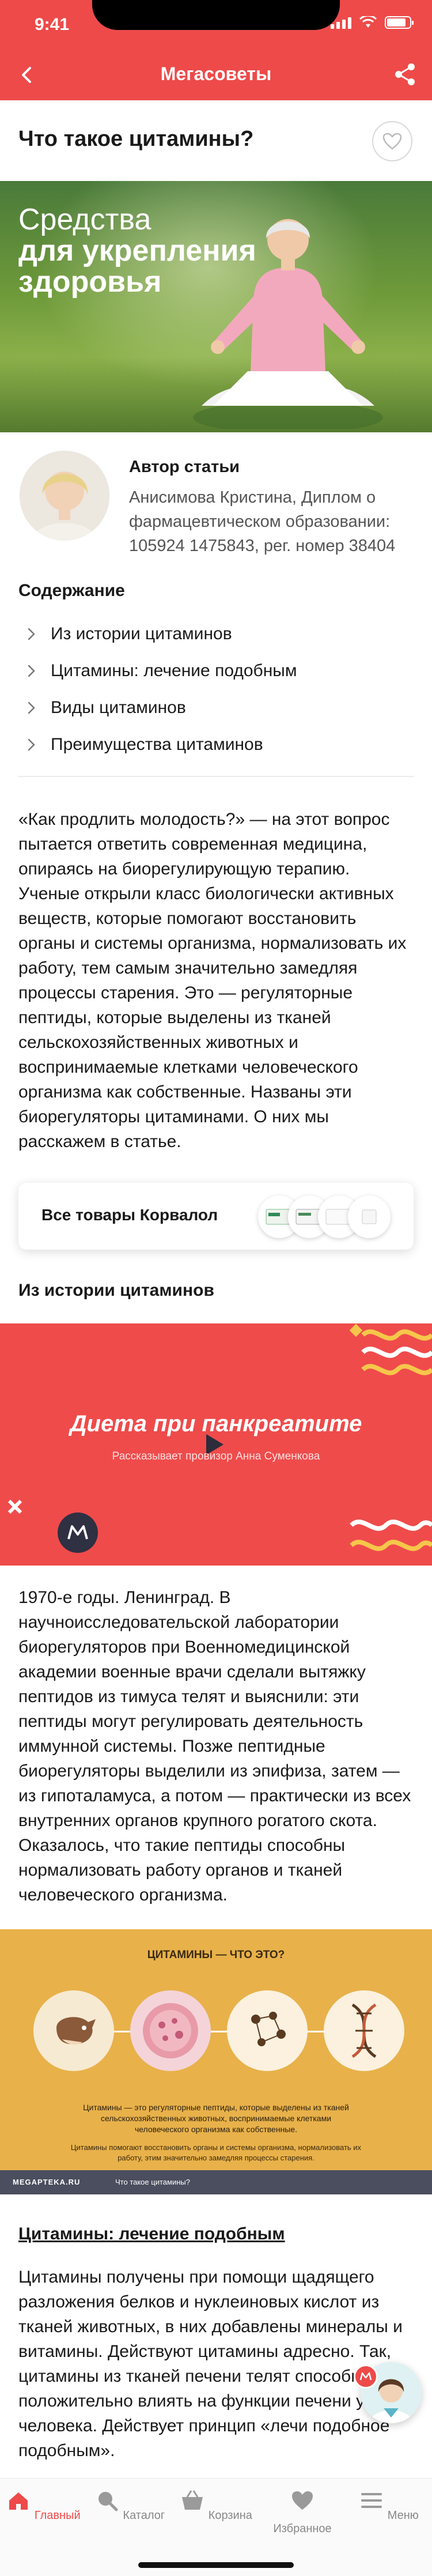 Image resolution: width=432 pixels, height=2576 pixels. Describe the element at coordinates (364, 2030) in the screenshot. I see `dna-icon` at that location.